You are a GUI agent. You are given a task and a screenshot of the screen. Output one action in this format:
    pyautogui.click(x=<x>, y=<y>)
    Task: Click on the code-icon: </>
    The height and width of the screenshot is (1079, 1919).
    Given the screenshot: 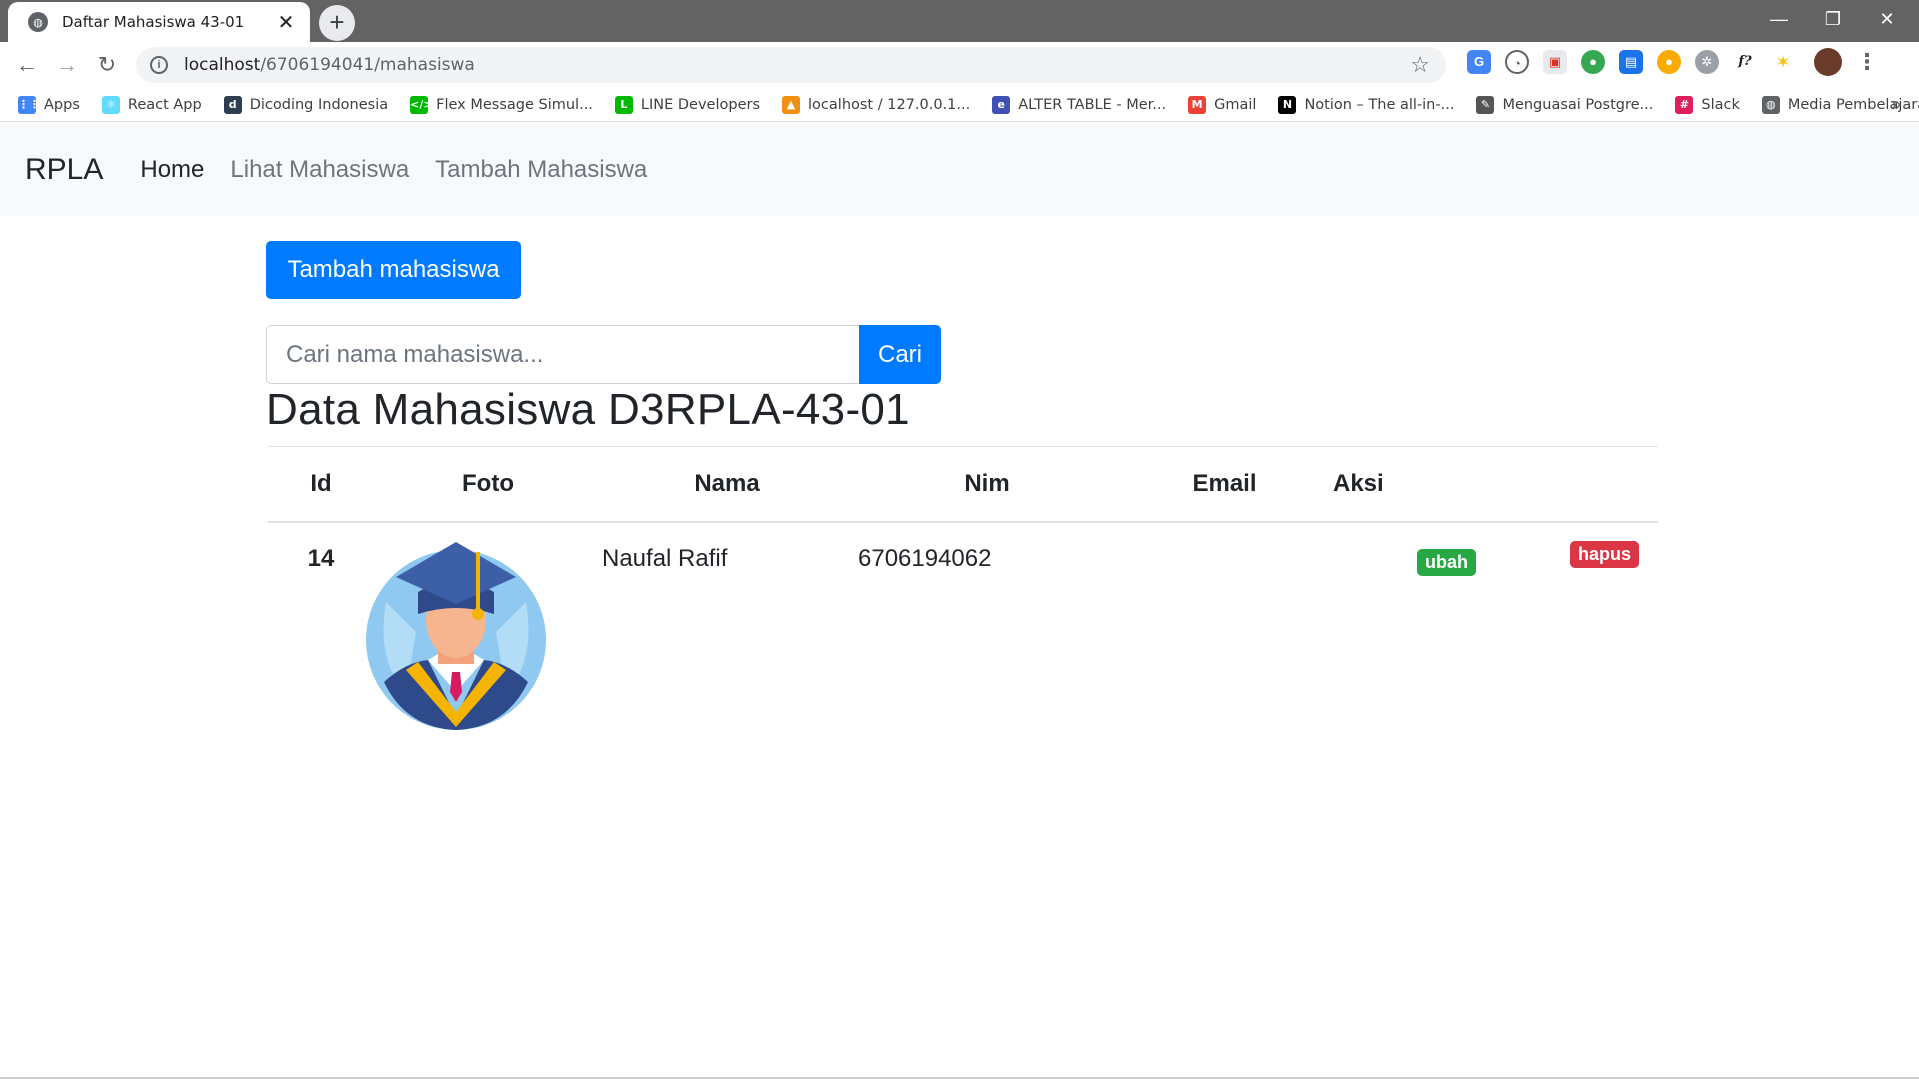 What is the action you would take?
    pyautogui.click(x=421, y=104)
    